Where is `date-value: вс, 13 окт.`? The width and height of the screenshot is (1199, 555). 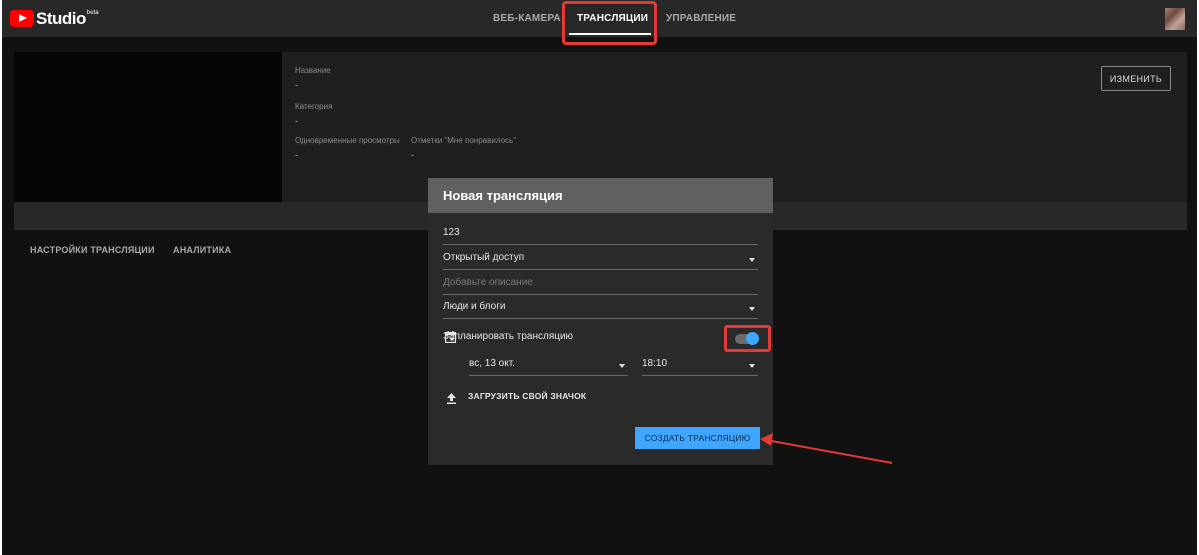
date-value: вс, 13 окт. is located at coordinates (492, 363).